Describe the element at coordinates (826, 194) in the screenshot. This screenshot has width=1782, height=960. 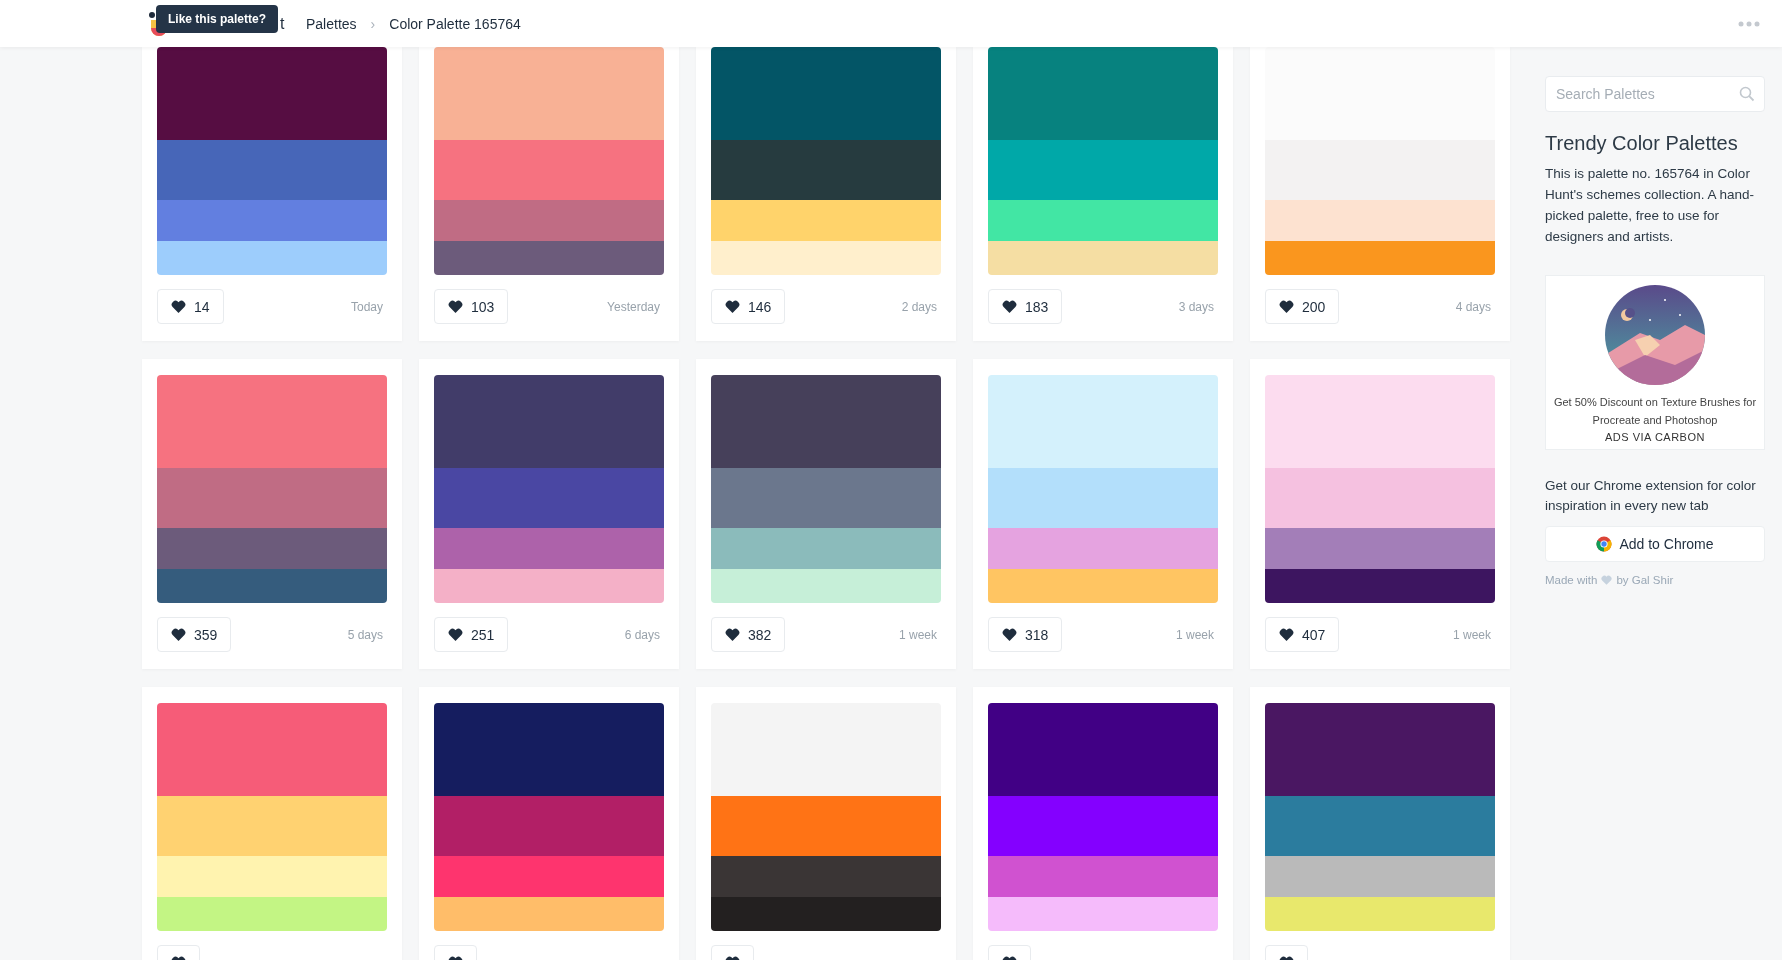
I see `palette-card: 146 2 days` at that location.